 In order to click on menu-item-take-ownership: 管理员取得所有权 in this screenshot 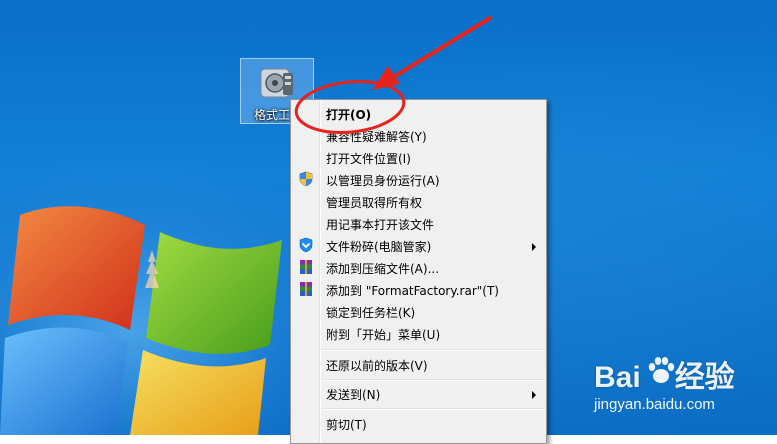, I will do `click(418, 201)`.